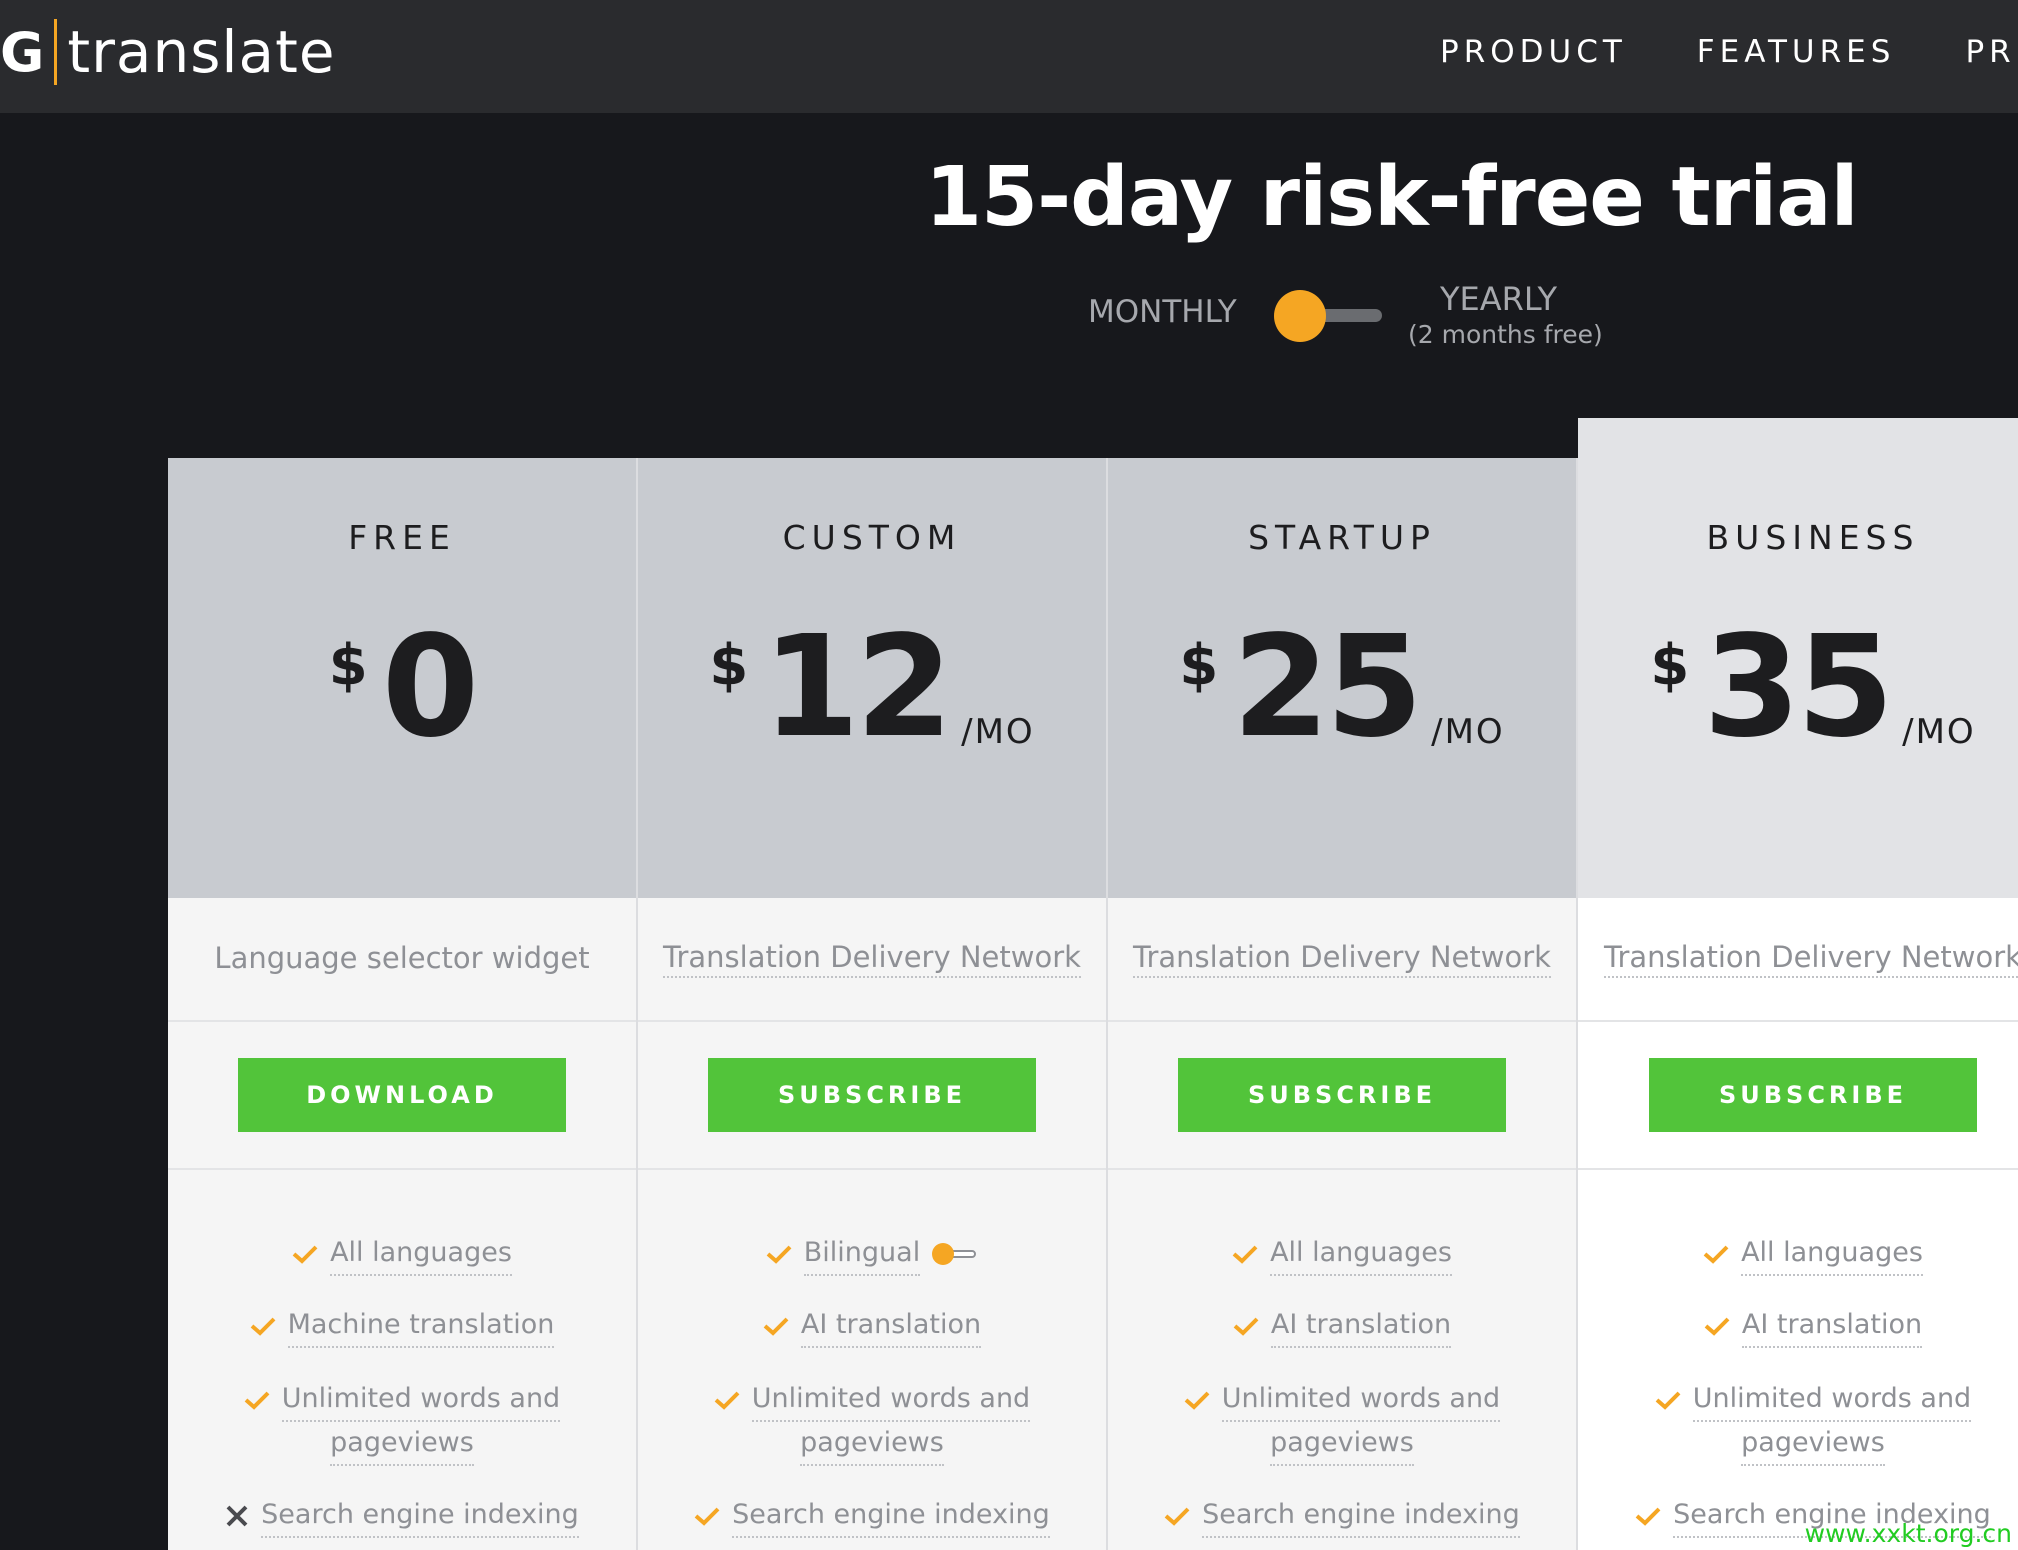 The height and width of the screenshot is (1550, 2018). What do you see at coordinates (955, 1254) in the screenshot?
I see `bilingual-toggle-icon` at bounding box center [955, 1254].